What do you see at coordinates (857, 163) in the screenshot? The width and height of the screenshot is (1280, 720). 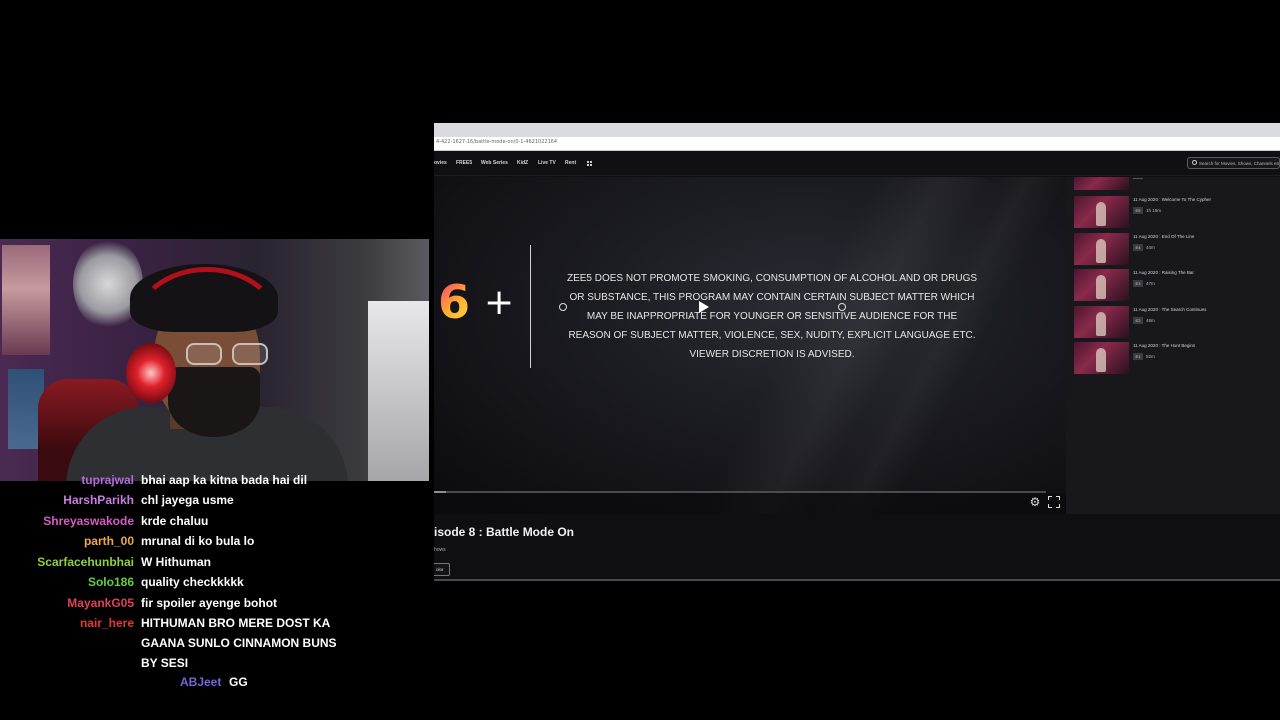 I see `site-nav: ovies FREE5 Web Series KidZ Live TV Rent` at bounding box center [857, 163].